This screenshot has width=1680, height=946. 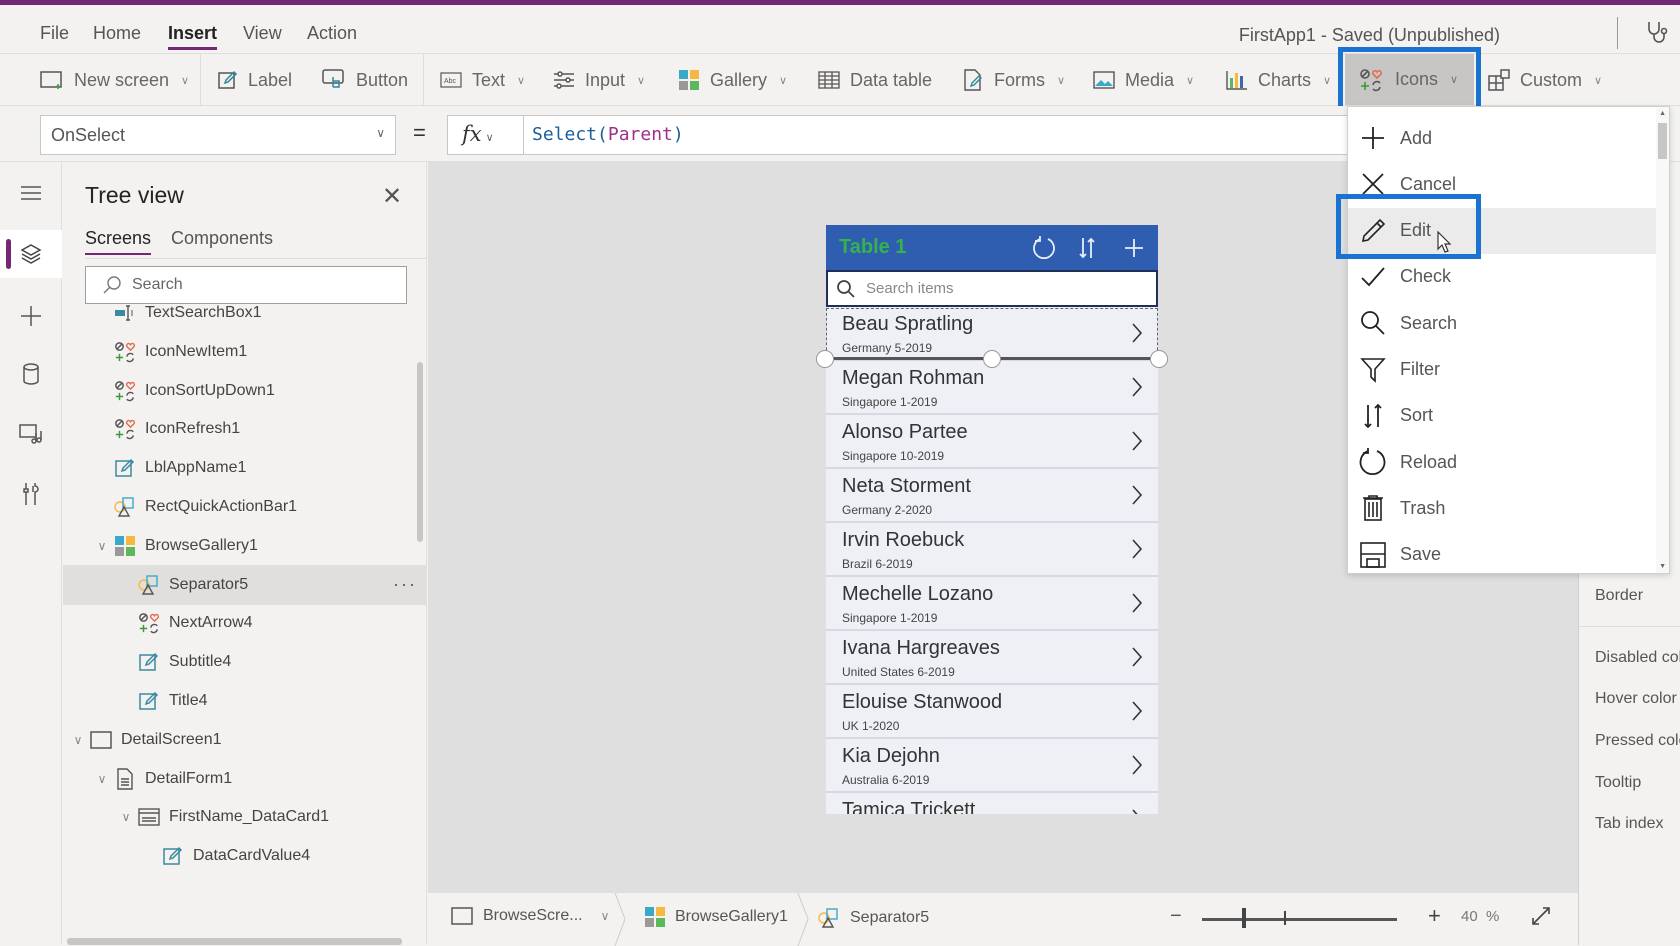 I want to click on prop-tooltip: Tooltip, so click(x=1618, y=783).